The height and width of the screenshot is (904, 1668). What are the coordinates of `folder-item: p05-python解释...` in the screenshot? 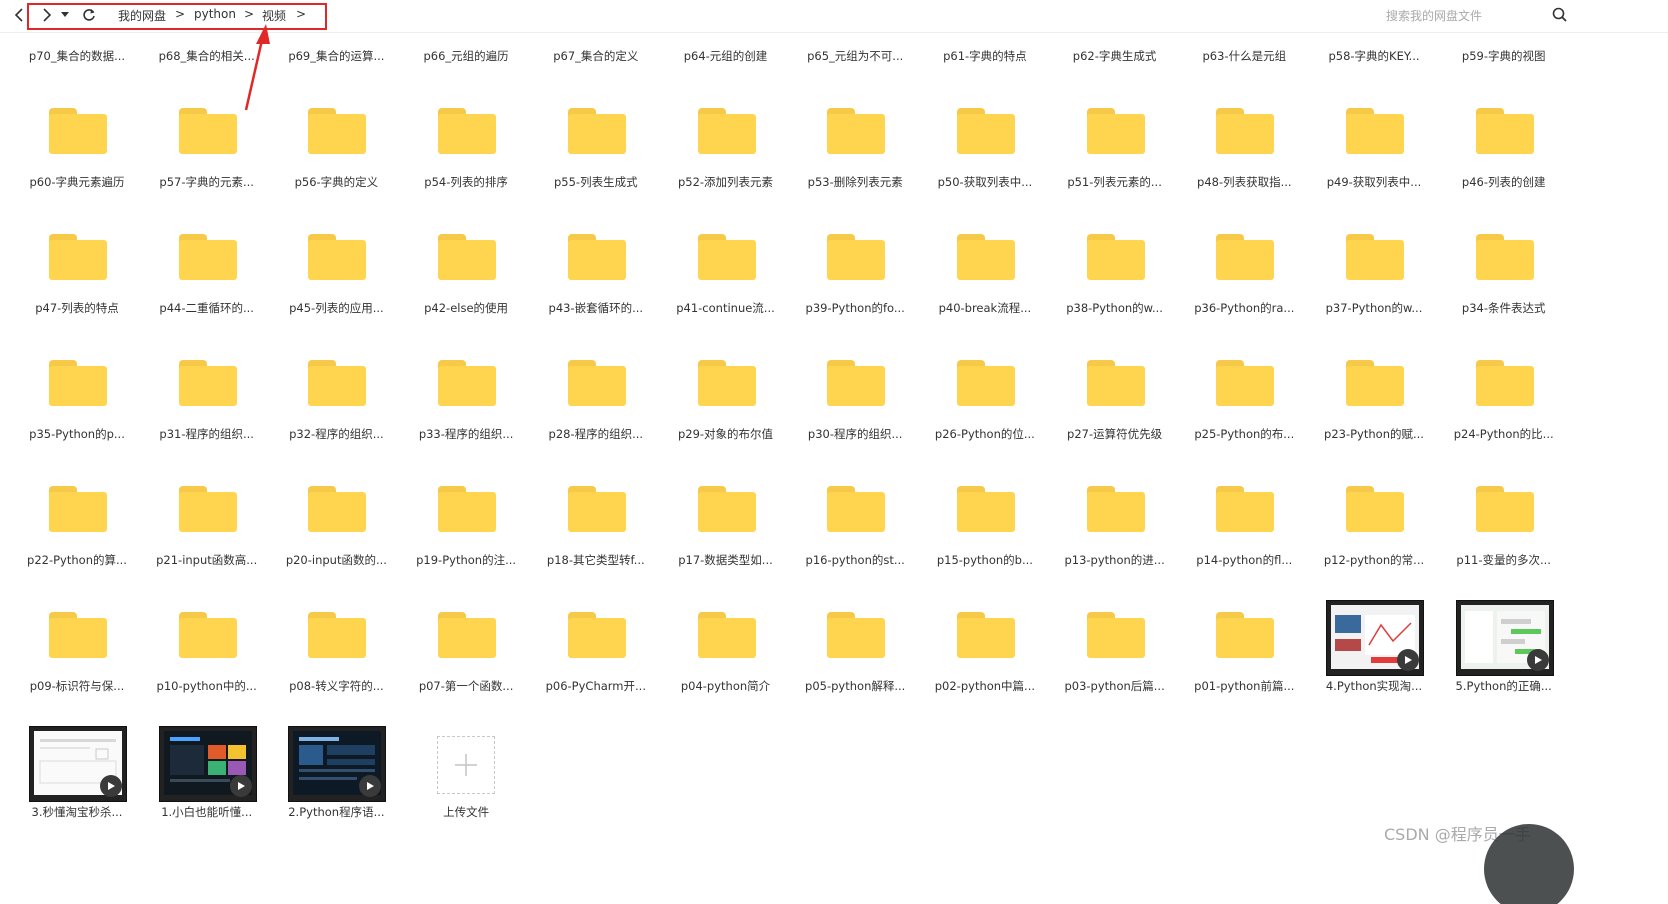 It's located at (855, 667).